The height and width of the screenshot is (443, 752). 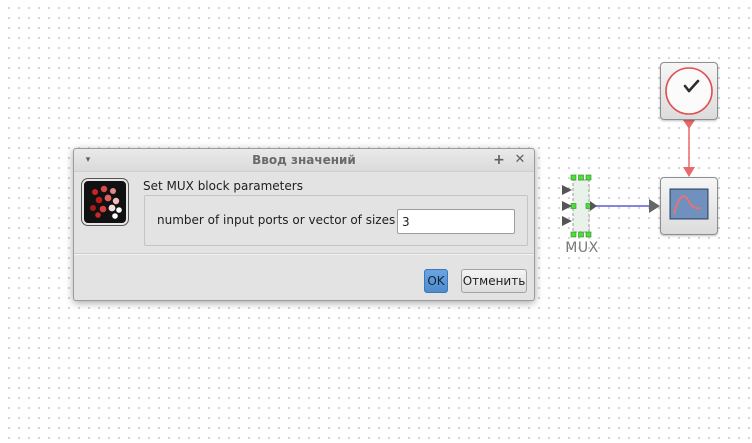 I want to click on scope-plot-icon, so click(x=689, y=204).